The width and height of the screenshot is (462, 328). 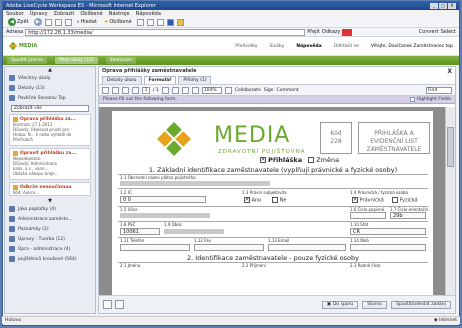 What do you see at coordinates (165, 32) in the screenshot?
I see `address-input: http://172.28.1.33/media/` at bounding box center [165, 32].